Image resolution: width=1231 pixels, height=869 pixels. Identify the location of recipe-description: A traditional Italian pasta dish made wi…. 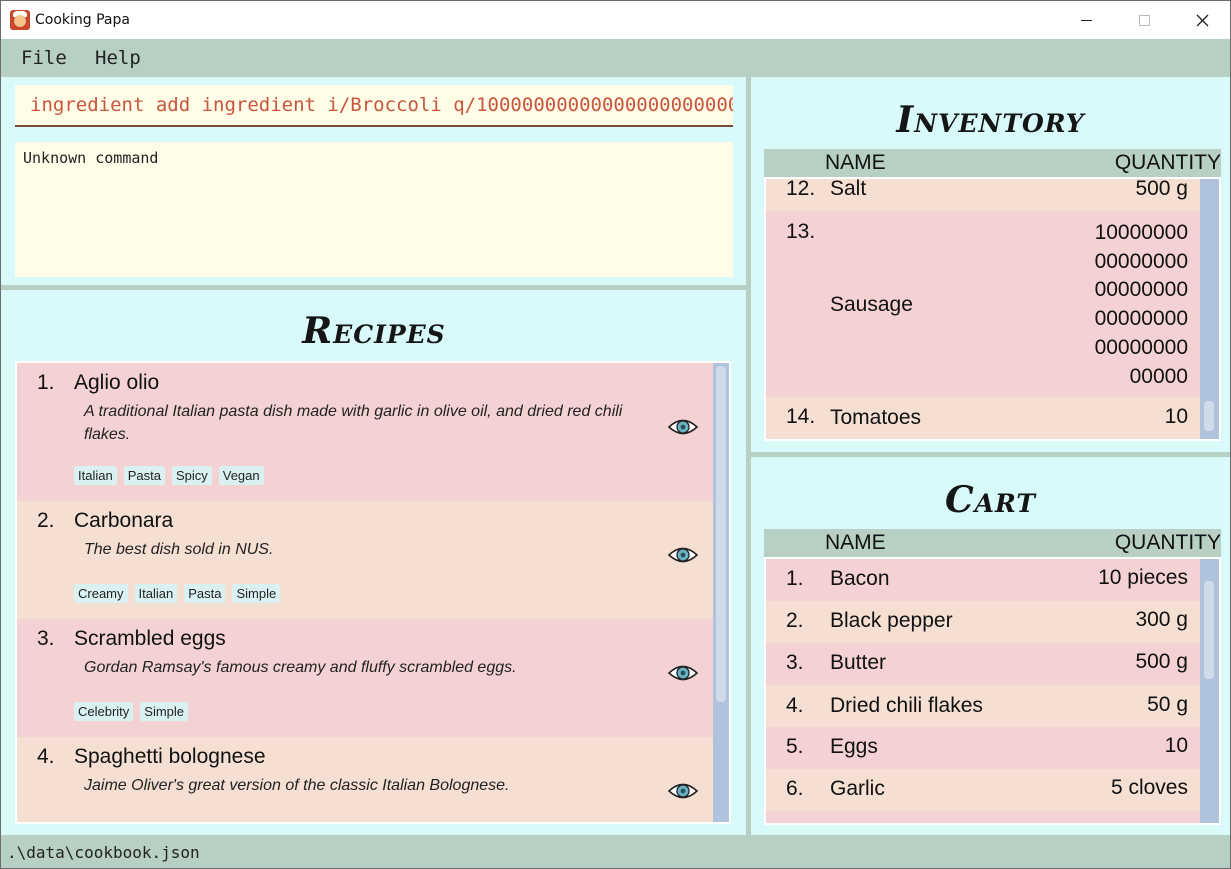
(353, 423).